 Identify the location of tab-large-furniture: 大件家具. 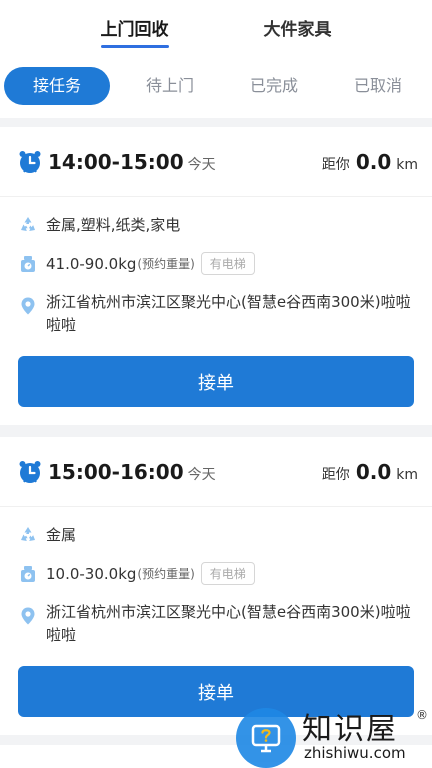
(298, 31).